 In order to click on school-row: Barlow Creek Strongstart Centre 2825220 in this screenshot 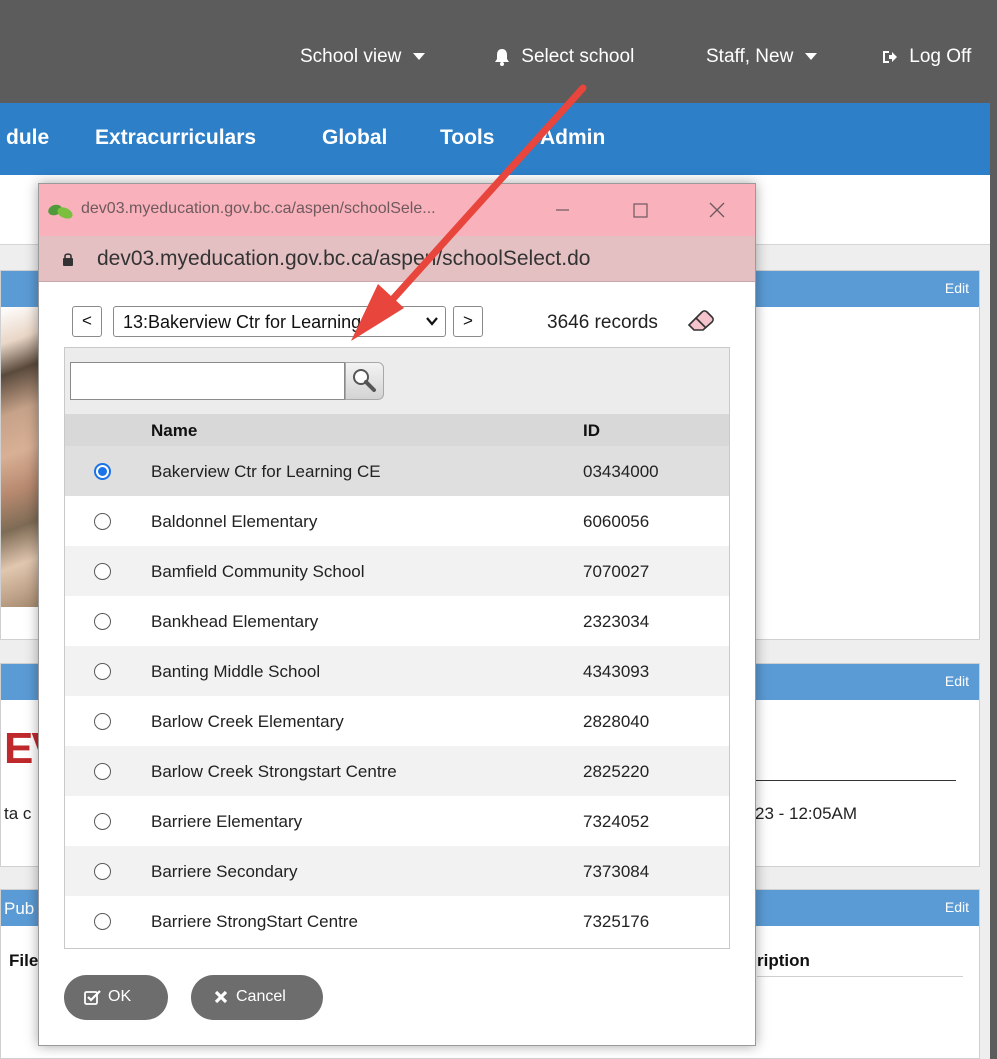, I will do `click(397, 771)`.